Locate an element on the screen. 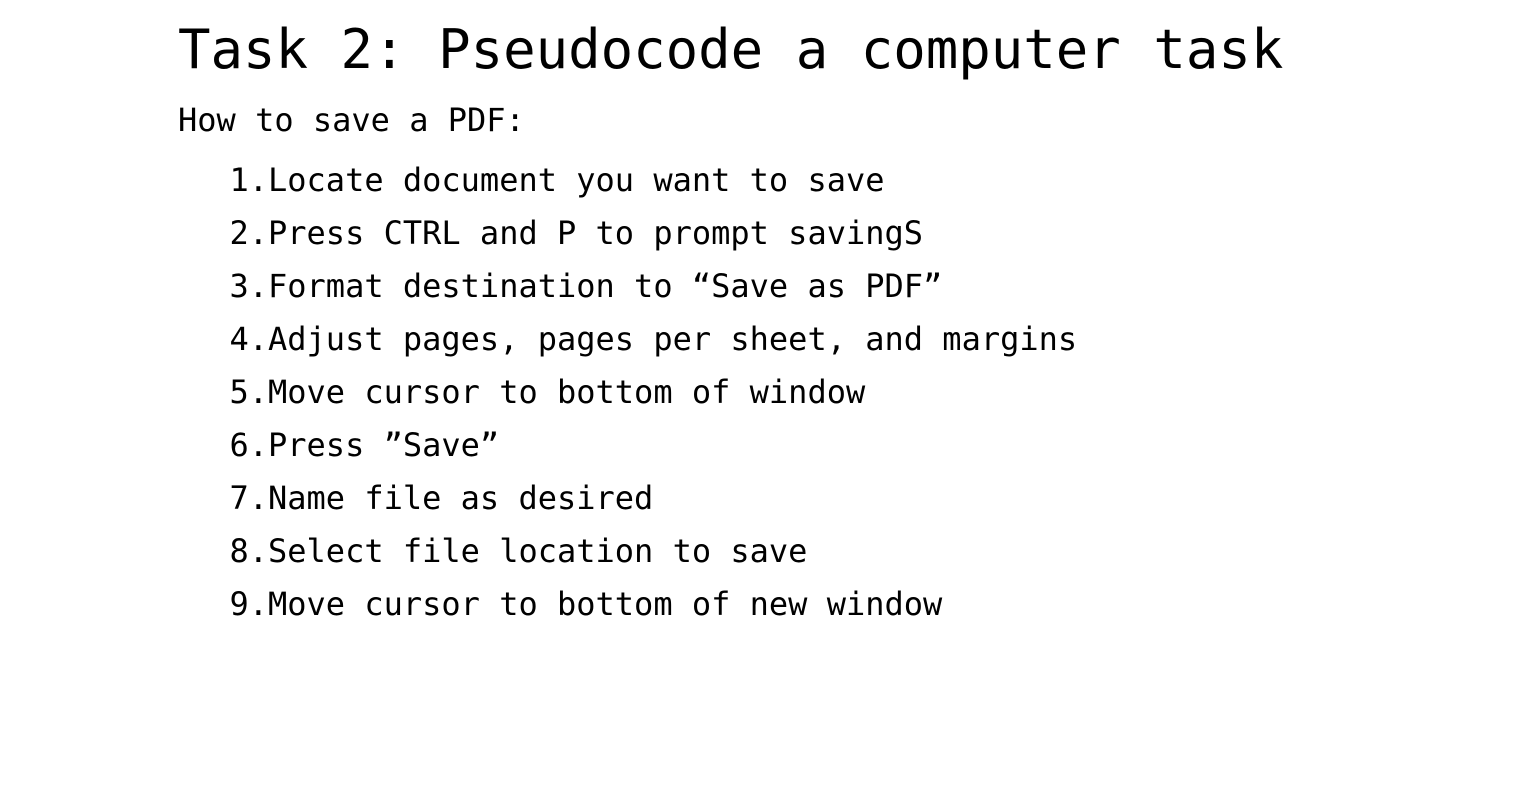  step-text: Locate document you want to save is located at coordinates (576, 179).